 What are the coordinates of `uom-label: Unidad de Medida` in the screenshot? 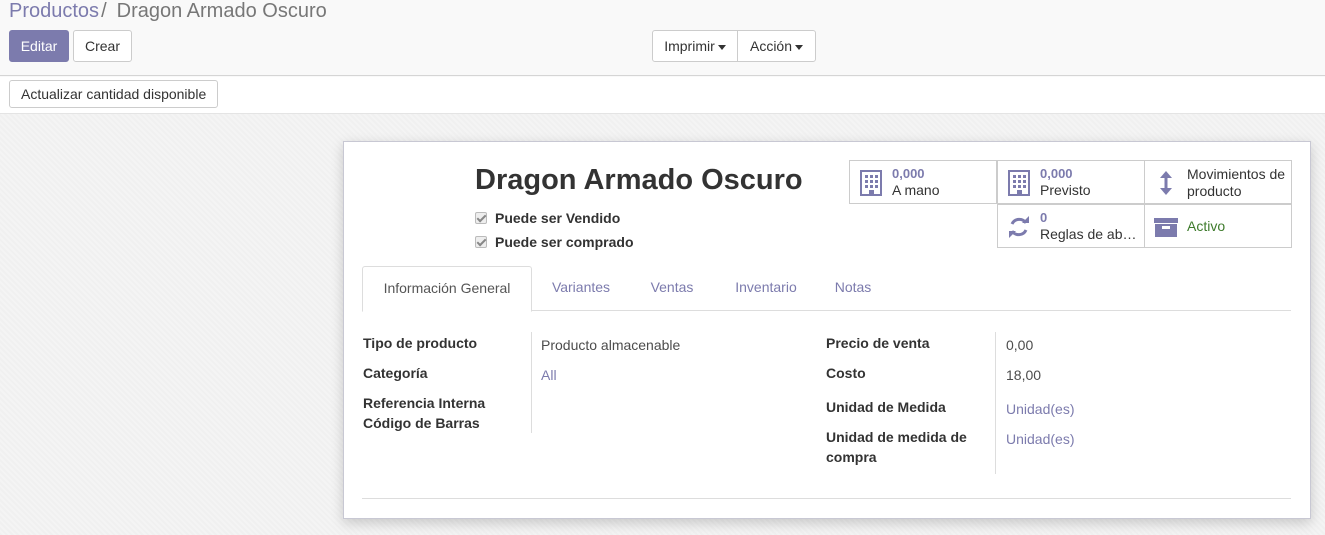 It's located at (886, 407).